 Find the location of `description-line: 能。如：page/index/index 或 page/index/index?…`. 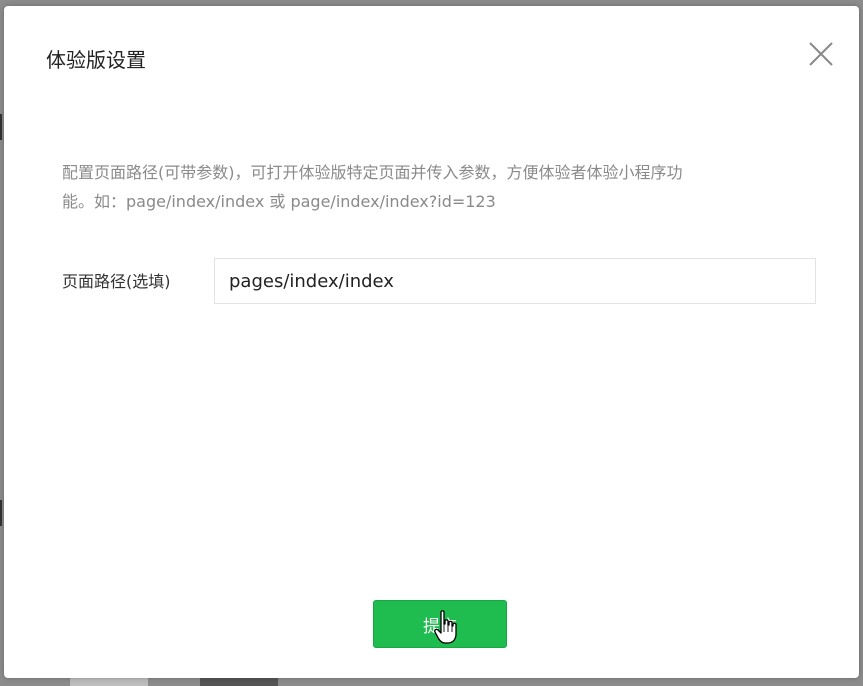

description-line: 能。如：page/index/index 或 page/index/index?… is located at coordinates (279, 201).